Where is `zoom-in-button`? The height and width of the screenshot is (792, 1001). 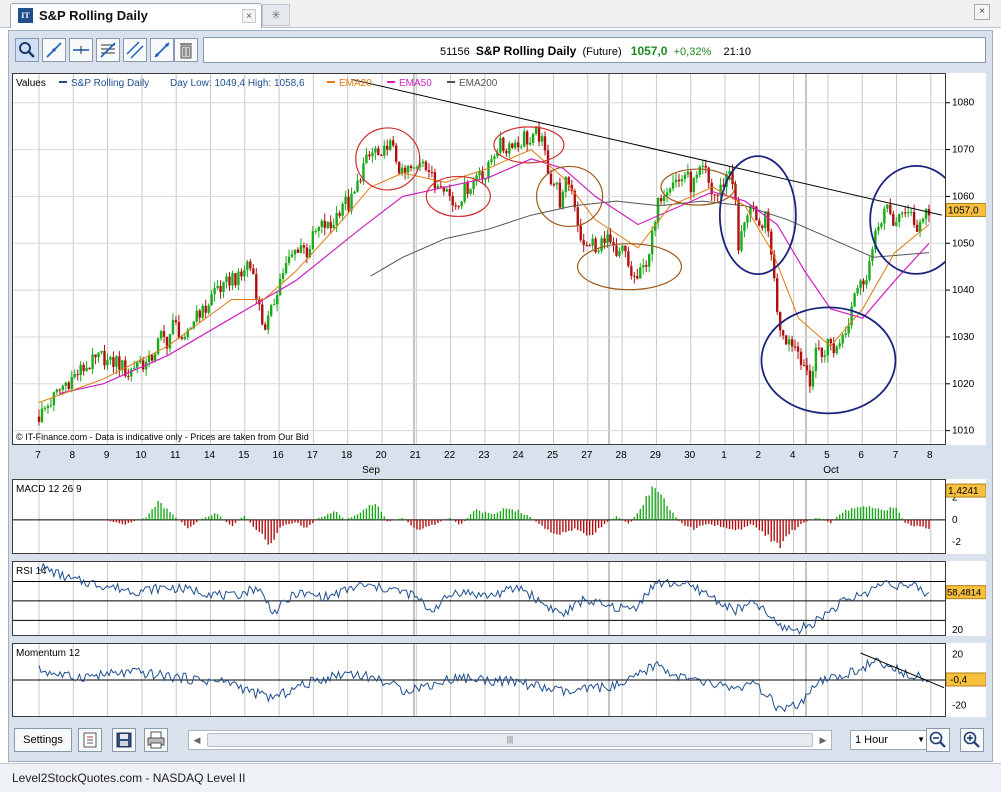
zoom-in-button is located at coordinates (972, 740).